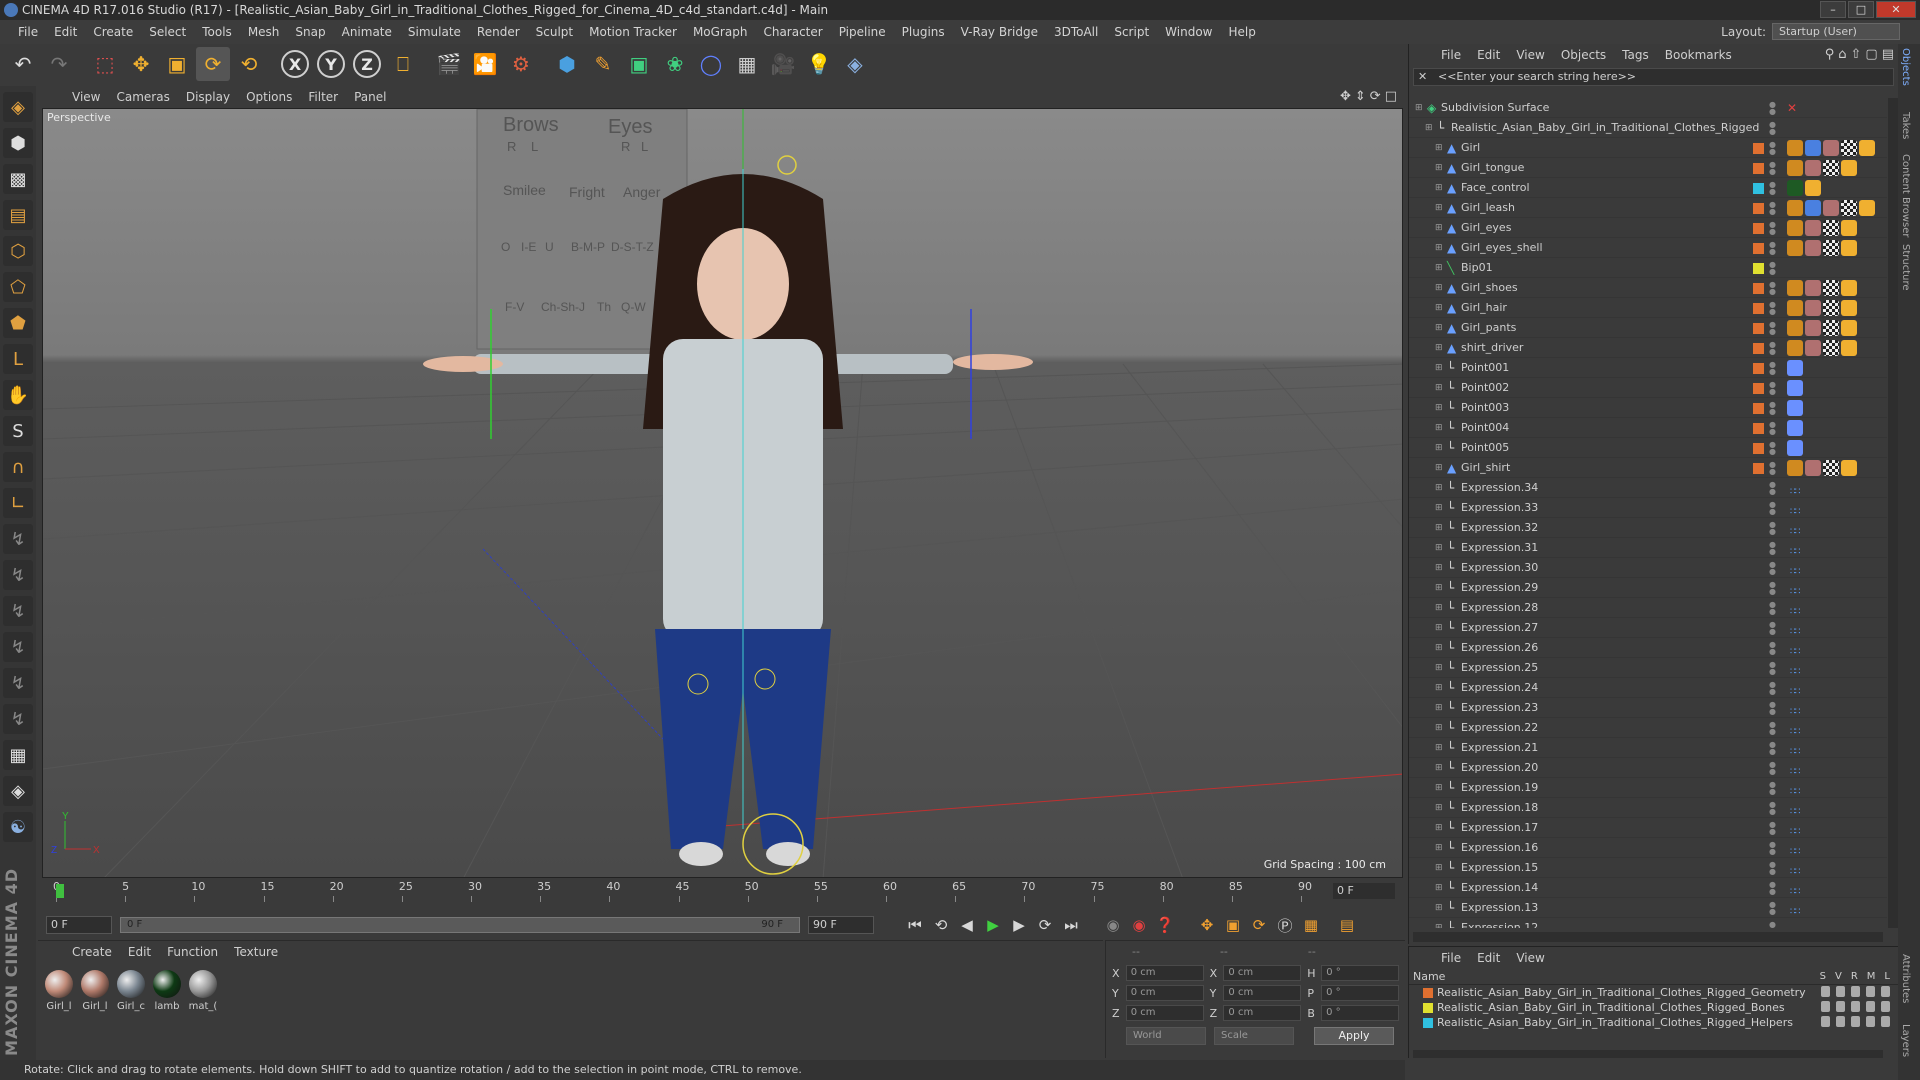 This screenshot has width=1920, height=1080. Describe the element at coordinates (139, 952) in the screenshot. I see `material-menu-edit: Edit` at that location.